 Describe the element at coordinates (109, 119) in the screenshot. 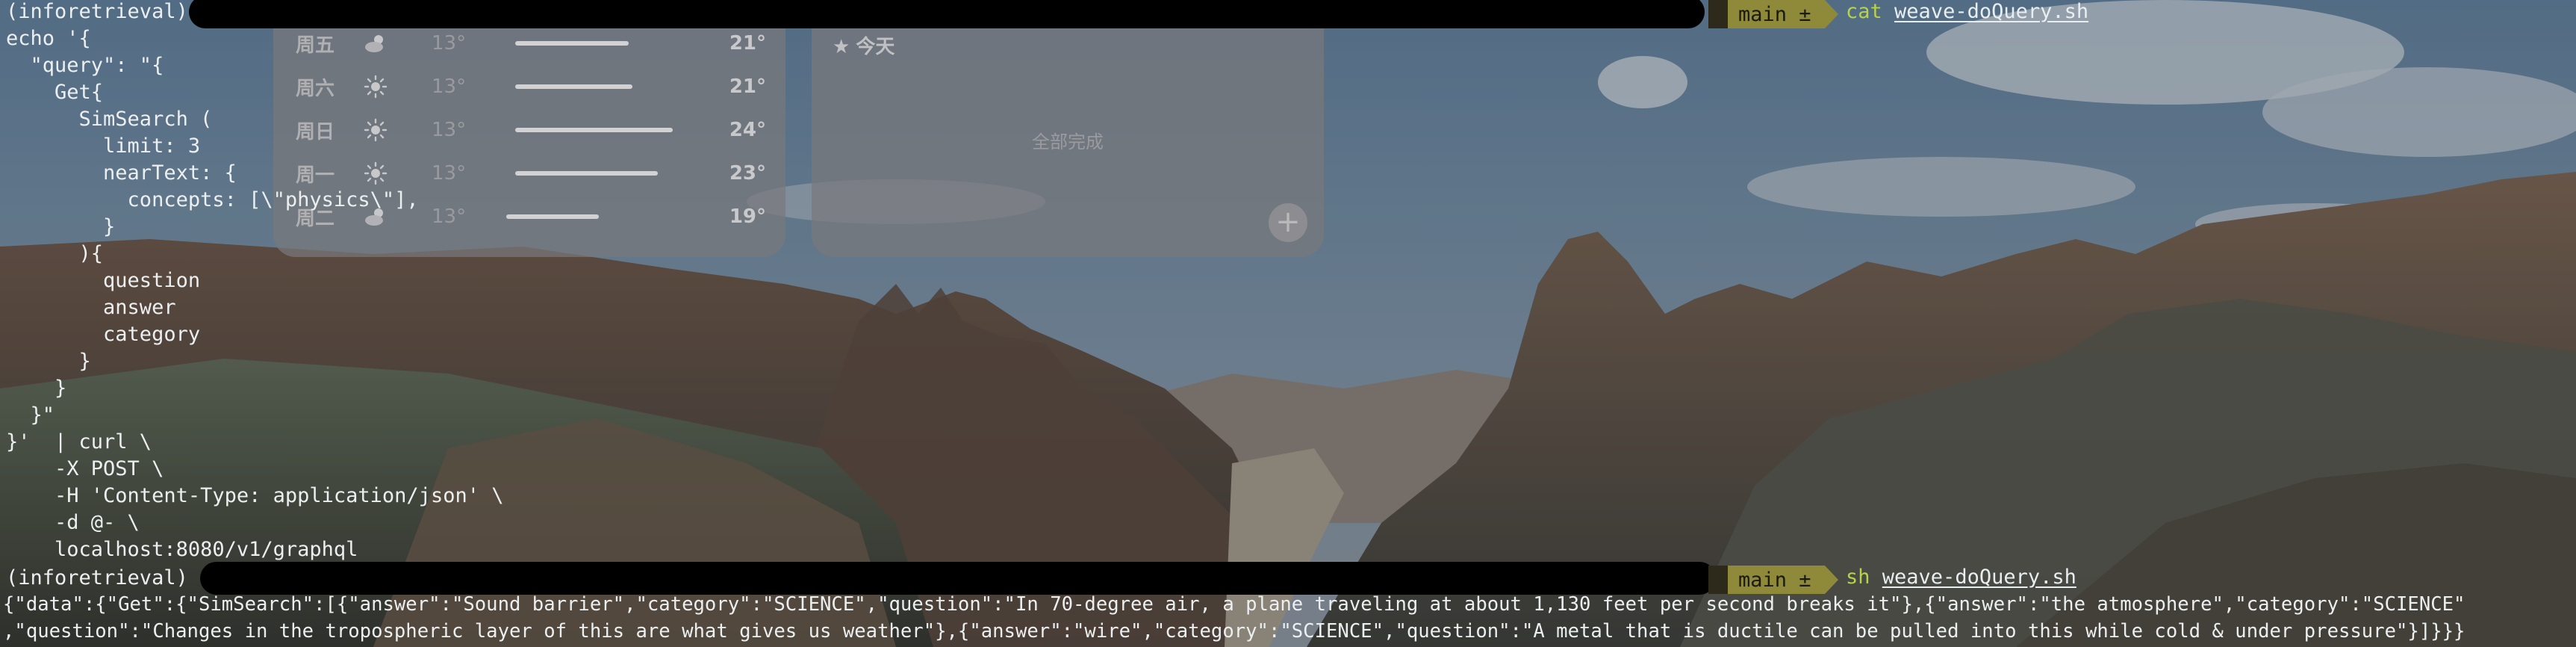

I see `file-line: SimSearch (` at that location.